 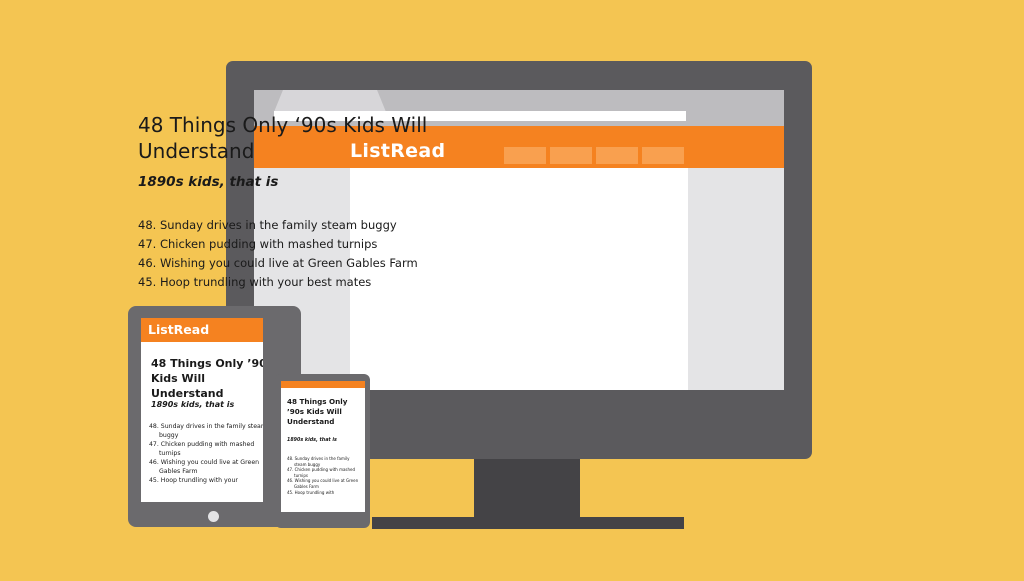 What do you see at coordinates (193, 480) in the screenshot?
I see `list-item: 45. Hoop trundling with your` at bounding box center [193, 480].